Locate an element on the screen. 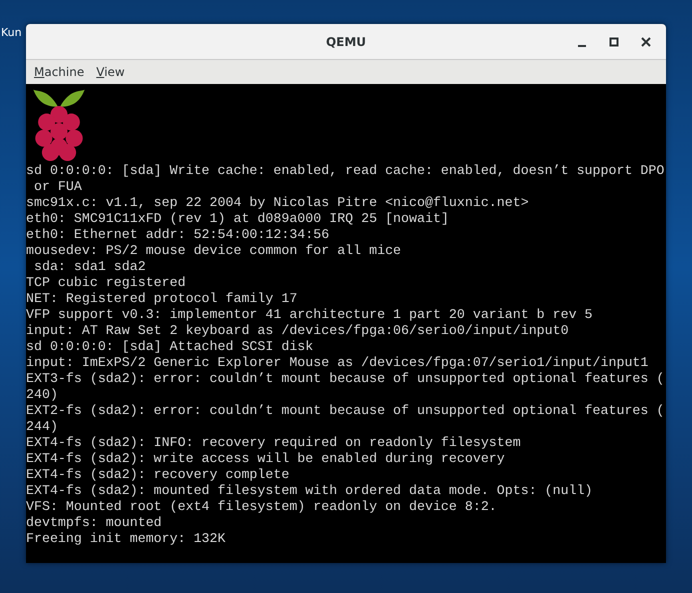 The image size is (692, 593). console-line: eth0: Ethernet addr: 52:54:00:12:34:56 is located at coordinates (178, 235).